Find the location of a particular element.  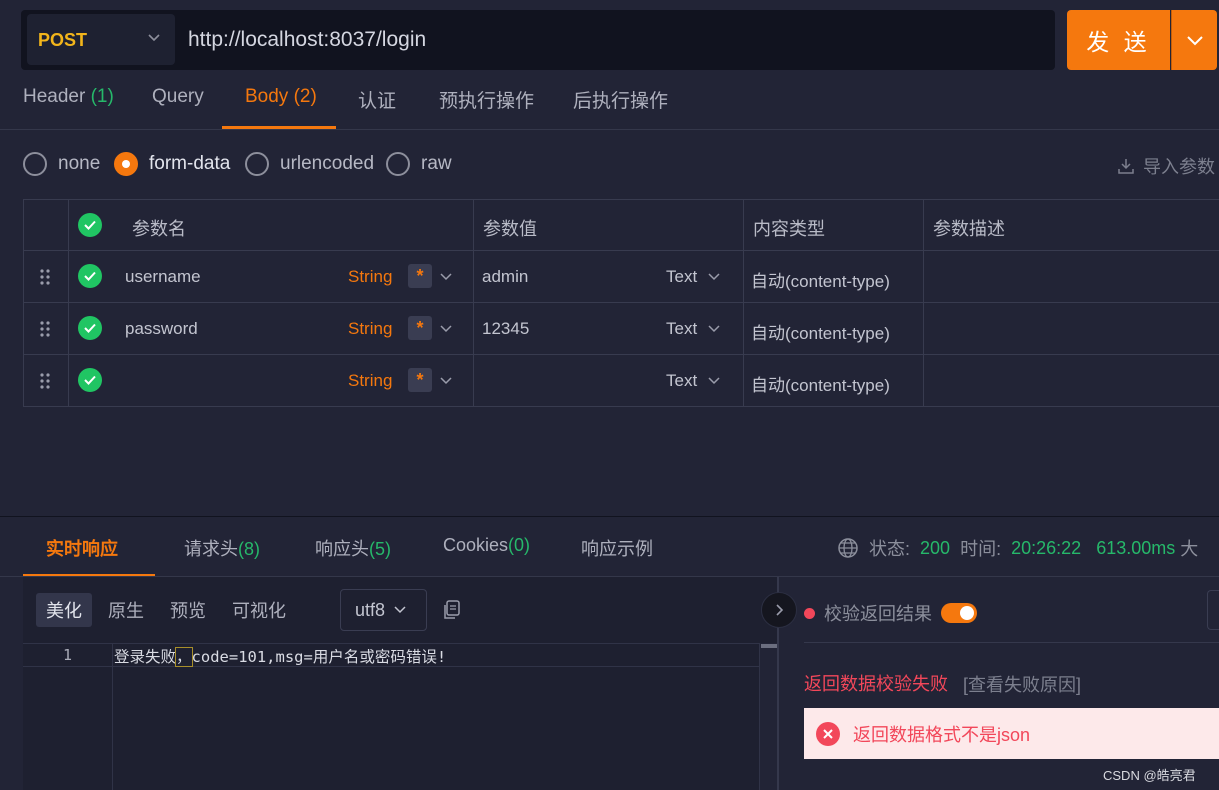

url-bar is located at coordinates (538, 40).